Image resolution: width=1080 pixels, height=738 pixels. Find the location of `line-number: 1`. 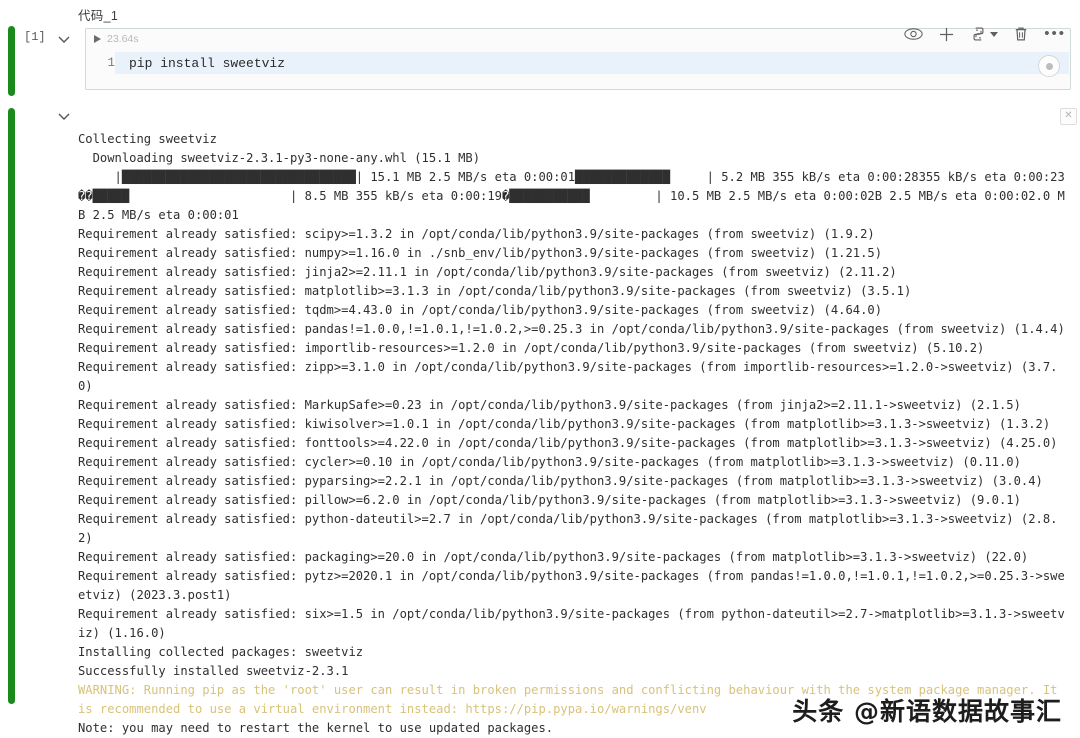

line-number: 1 is located at coordinates (101, 63).